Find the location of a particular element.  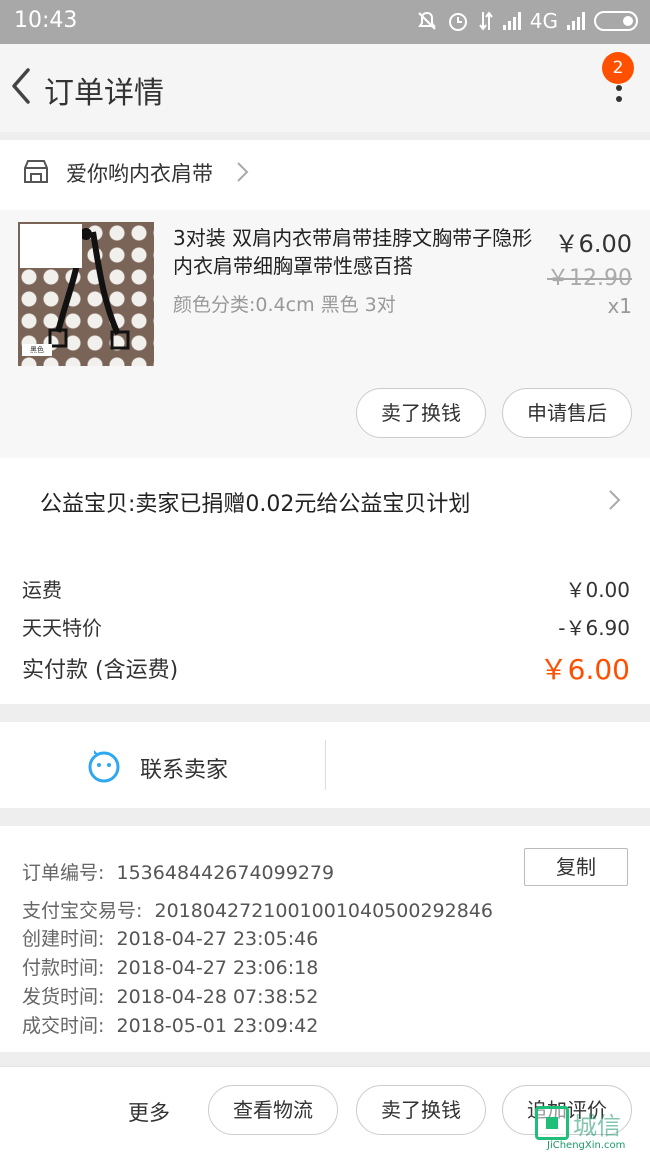

original-price: ￥12.90 is located at coordinates (589, 278).